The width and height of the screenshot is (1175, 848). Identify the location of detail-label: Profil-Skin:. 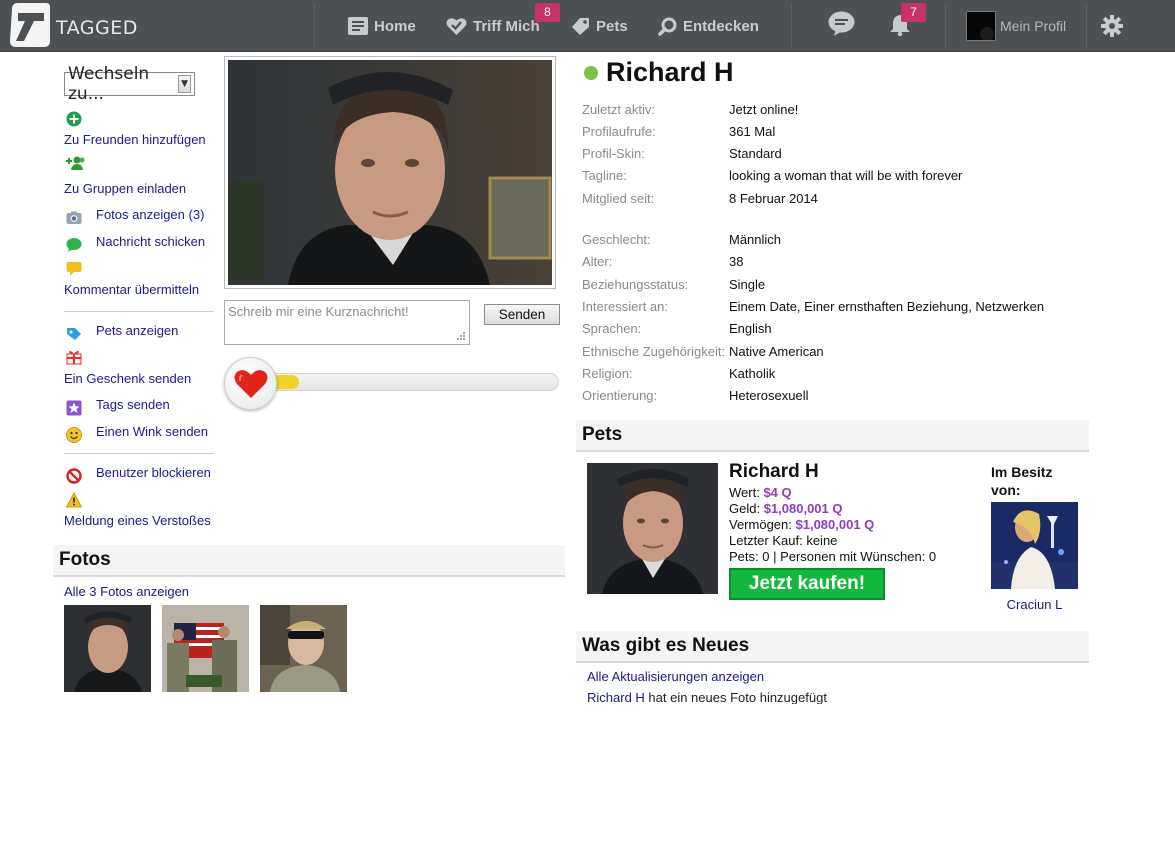
(613, 153).